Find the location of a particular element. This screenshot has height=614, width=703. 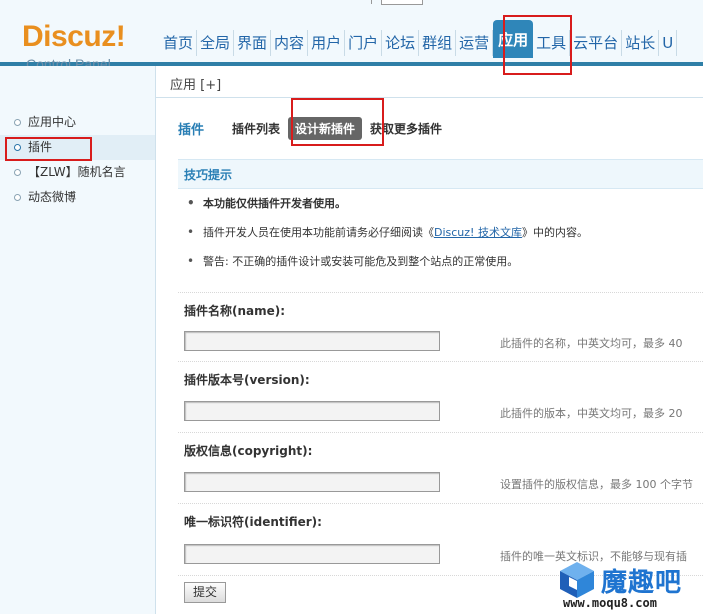

sidebar-item-microblog: 动态微博 is located at coordinates (77, 197).